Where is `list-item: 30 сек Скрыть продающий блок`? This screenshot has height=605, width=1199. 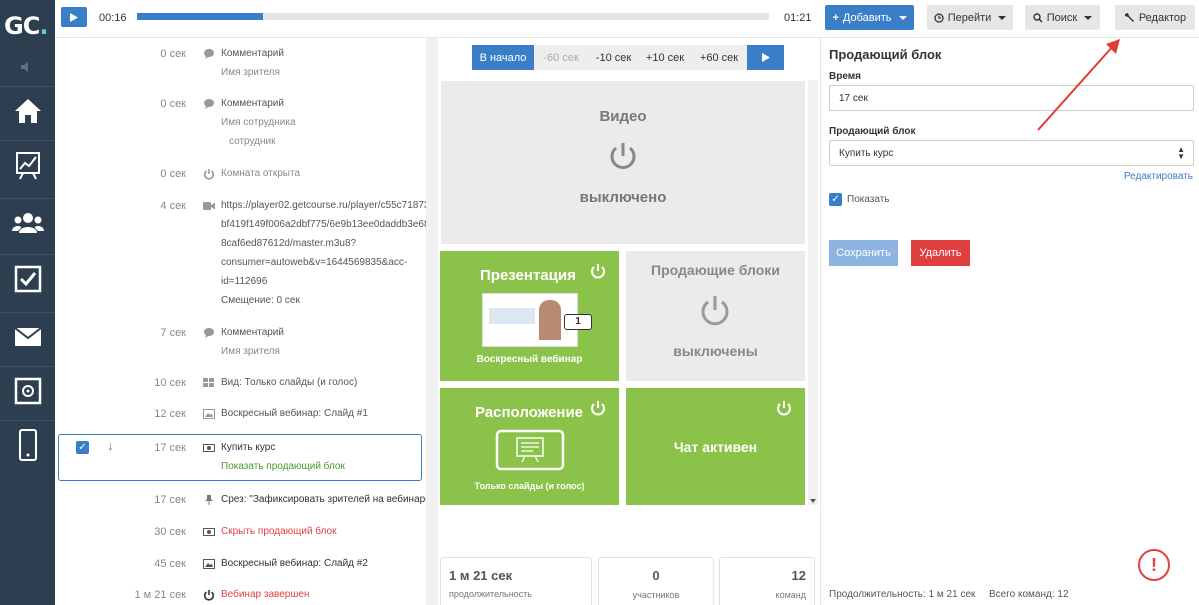 list-item: 30 сек Скрыть продающий блок is located at coordinates (240, 536).